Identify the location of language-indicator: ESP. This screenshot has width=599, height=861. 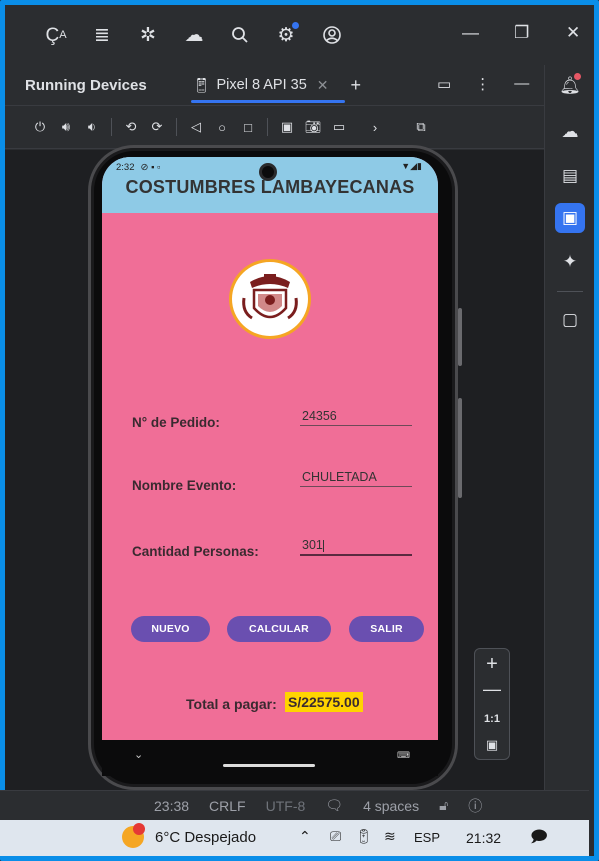
(427, 837).